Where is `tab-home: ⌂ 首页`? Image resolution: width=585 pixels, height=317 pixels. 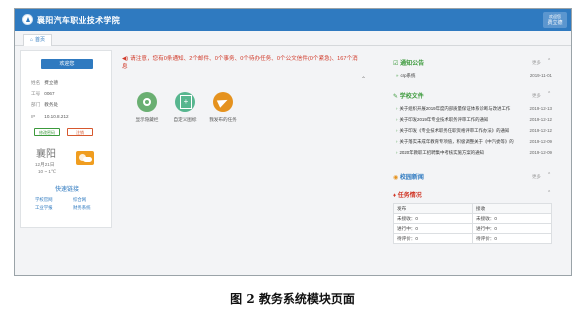
tab-home: ⌂ 首页 is located at coordinates (38, 40).